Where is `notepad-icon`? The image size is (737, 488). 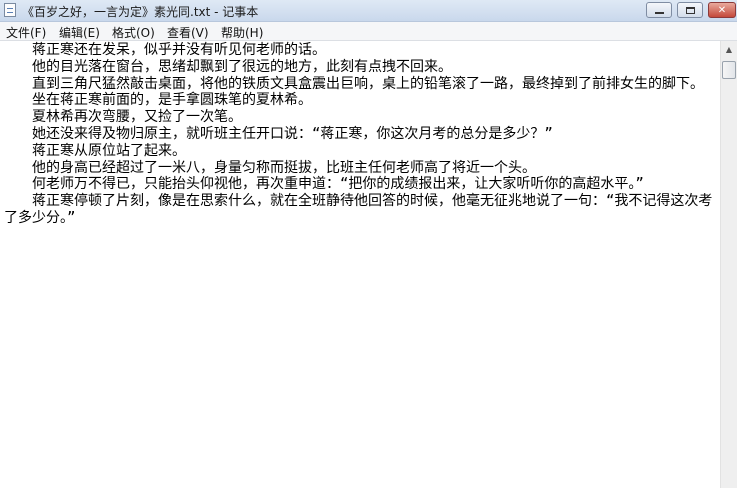 notepad-icon is located at coordinates (10, 10).